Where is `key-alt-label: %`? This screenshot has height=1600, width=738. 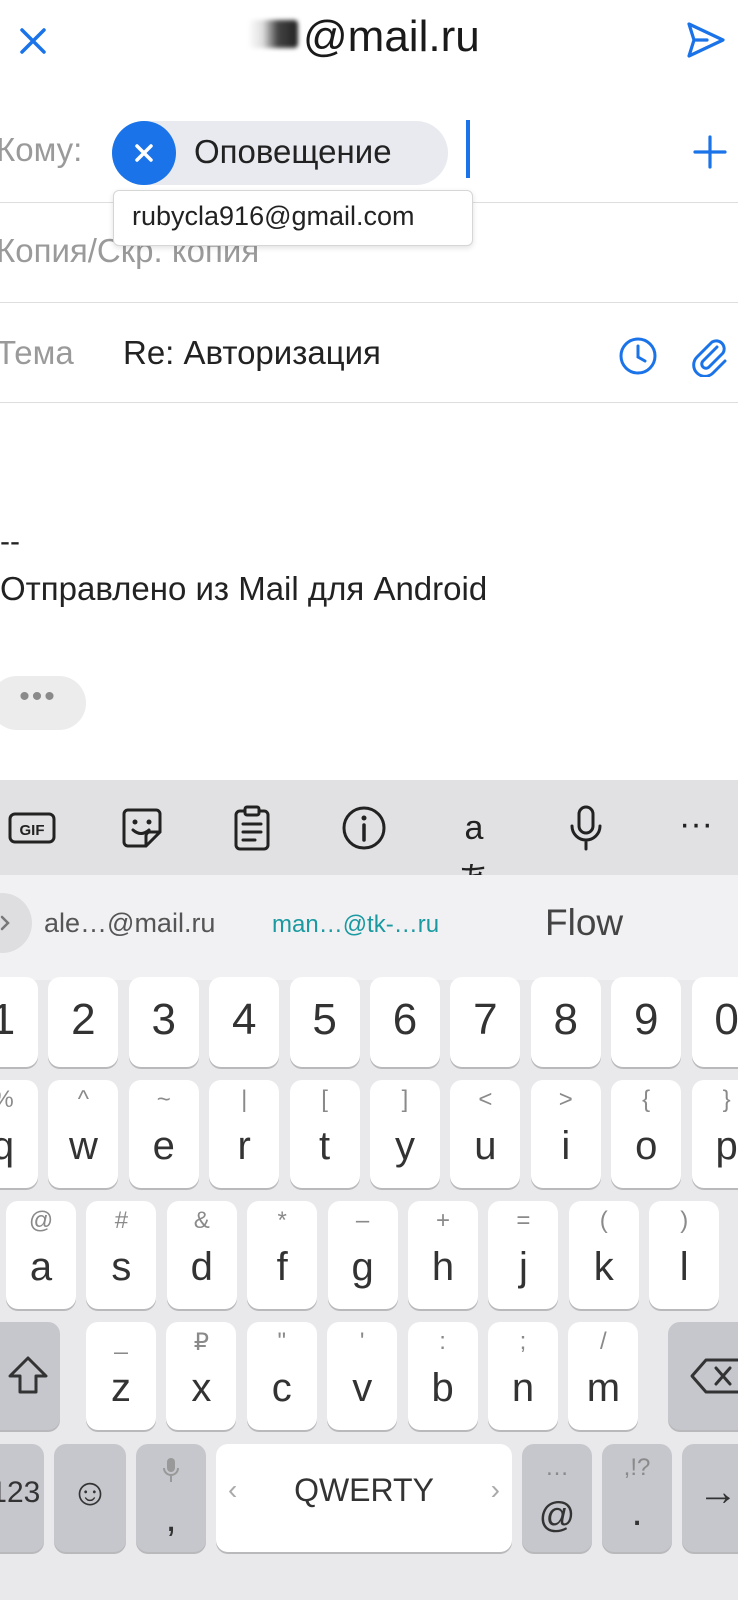 key-alt-label: % is located at coordinates (19, 1100).